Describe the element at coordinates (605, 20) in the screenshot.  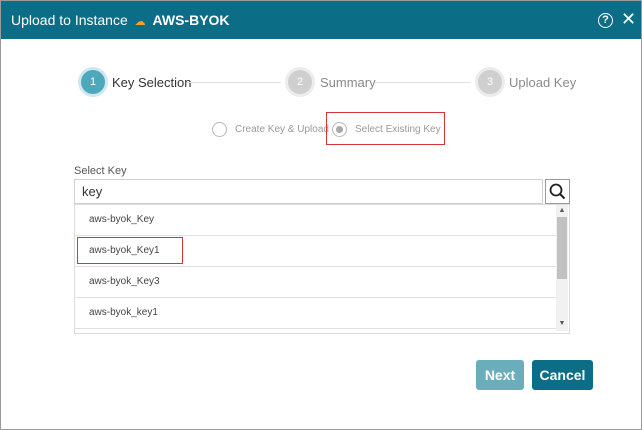
I see `help-icon: ?` at that location.